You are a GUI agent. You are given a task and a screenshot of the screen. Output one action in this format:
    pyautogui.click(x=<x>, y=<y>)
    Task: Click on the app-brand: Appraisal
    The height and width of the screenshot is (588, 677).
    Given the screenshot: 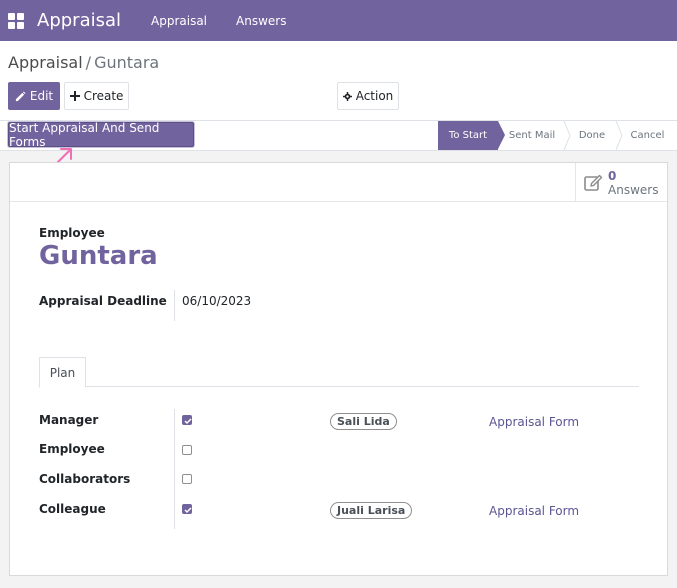 What is the action you would take?
    pyautogui.click(x=79, y=20)
    